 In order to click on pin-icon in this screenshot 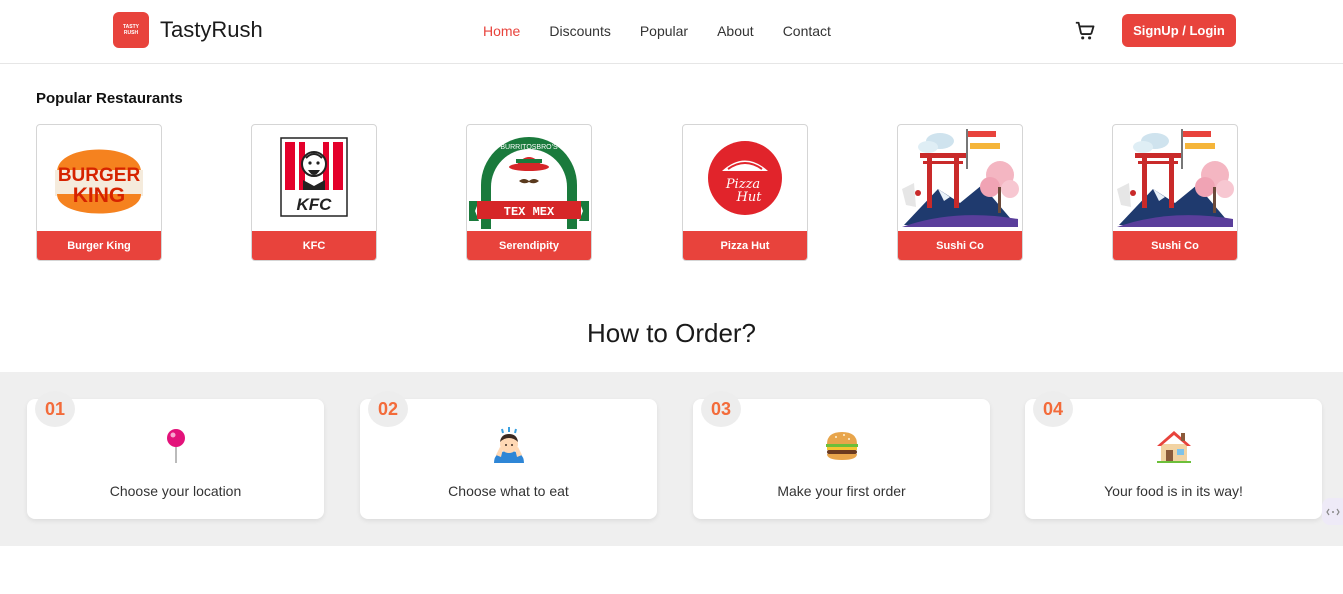, I will do `click(175, 446)`.